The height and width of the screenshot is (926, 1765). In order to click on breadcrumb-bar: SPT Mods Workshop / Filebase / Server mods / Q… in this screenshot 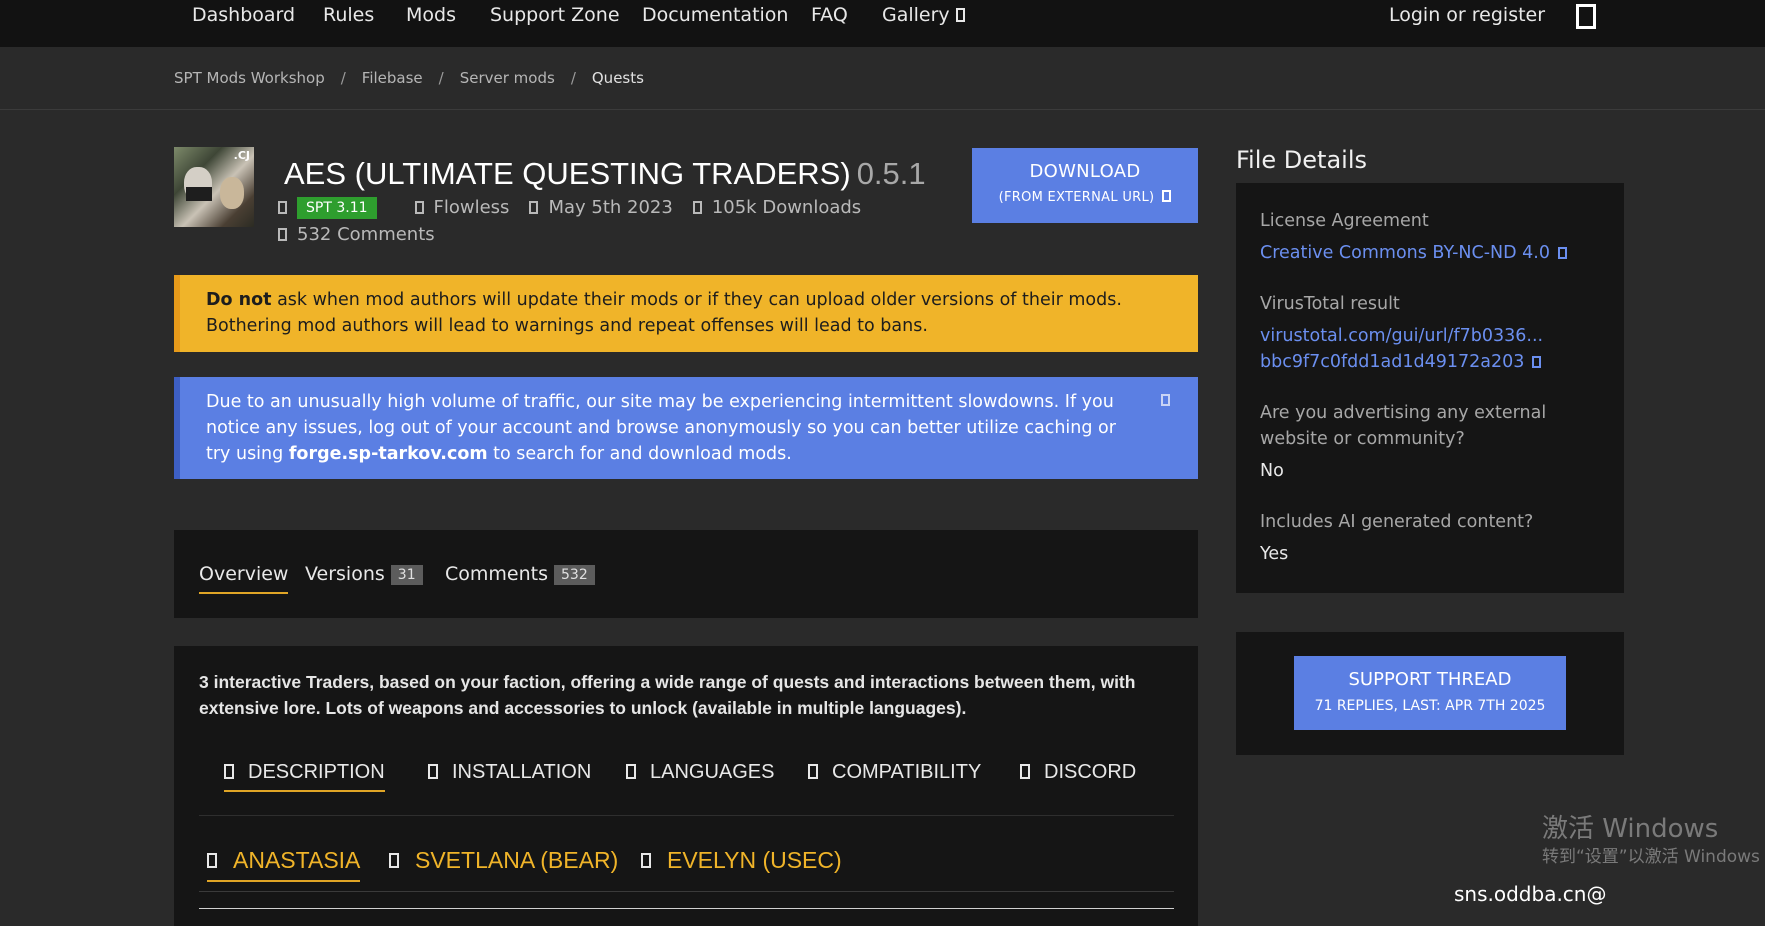, I will do `click(882, 78)`.